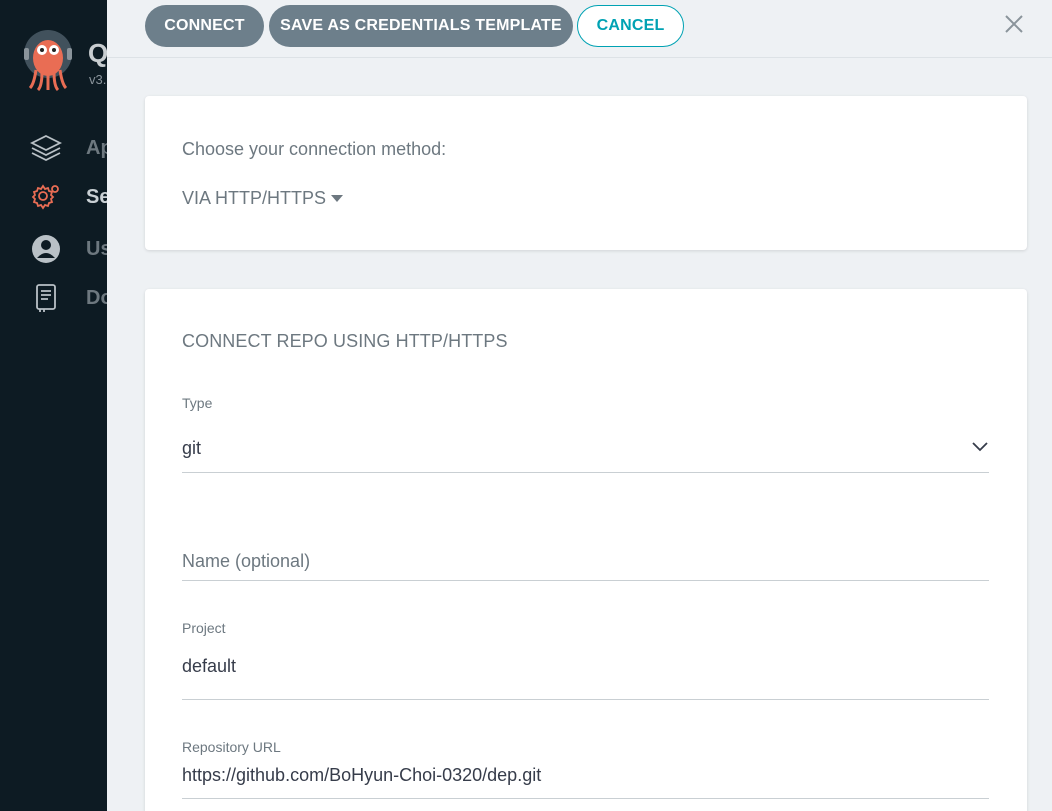 Image resolution: width=1052 pixels, height=811 pixels. What do you see at coordinates (585, 659) in the screenshot?
I see `project-input: Project default` at bounding box center [585, 659].